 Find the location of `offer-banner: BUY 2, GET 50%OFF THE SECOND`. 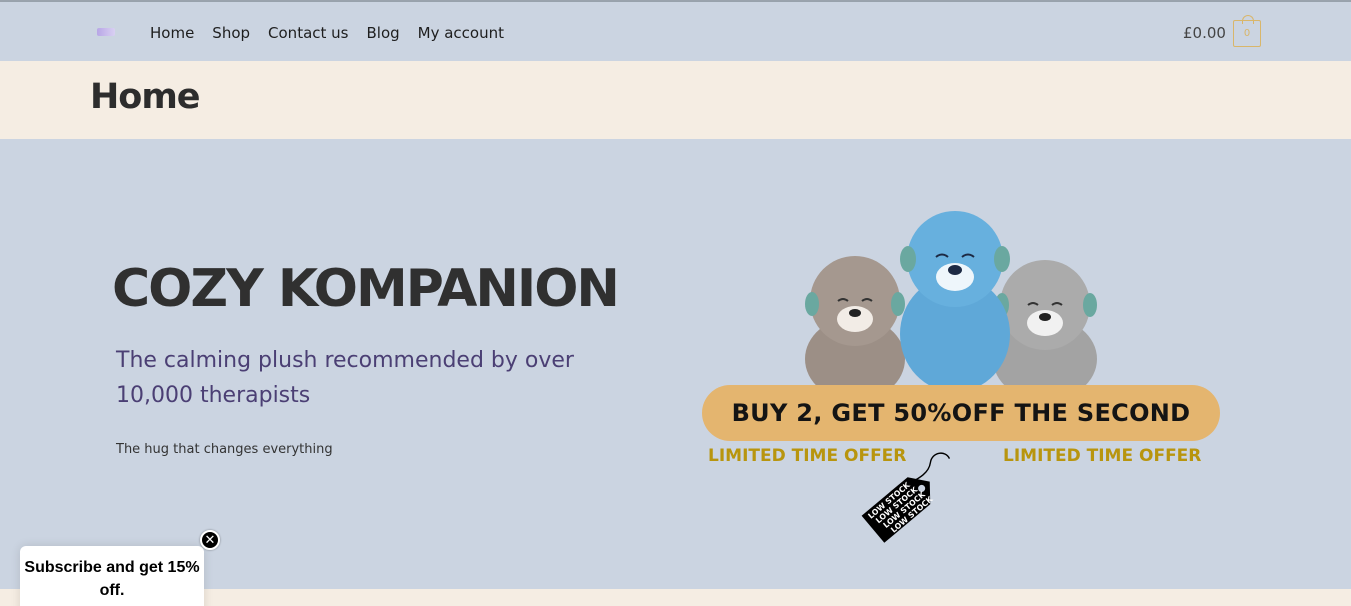

offer-banner: BUY 2, GET 50%OFF THE SECOND is located at coordinates (961, 413).